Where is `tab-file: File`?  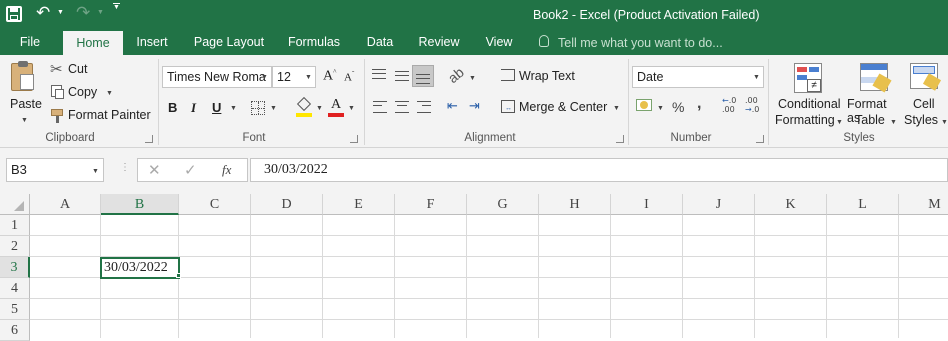
tab-file: File is located at coordinates (30, 42).